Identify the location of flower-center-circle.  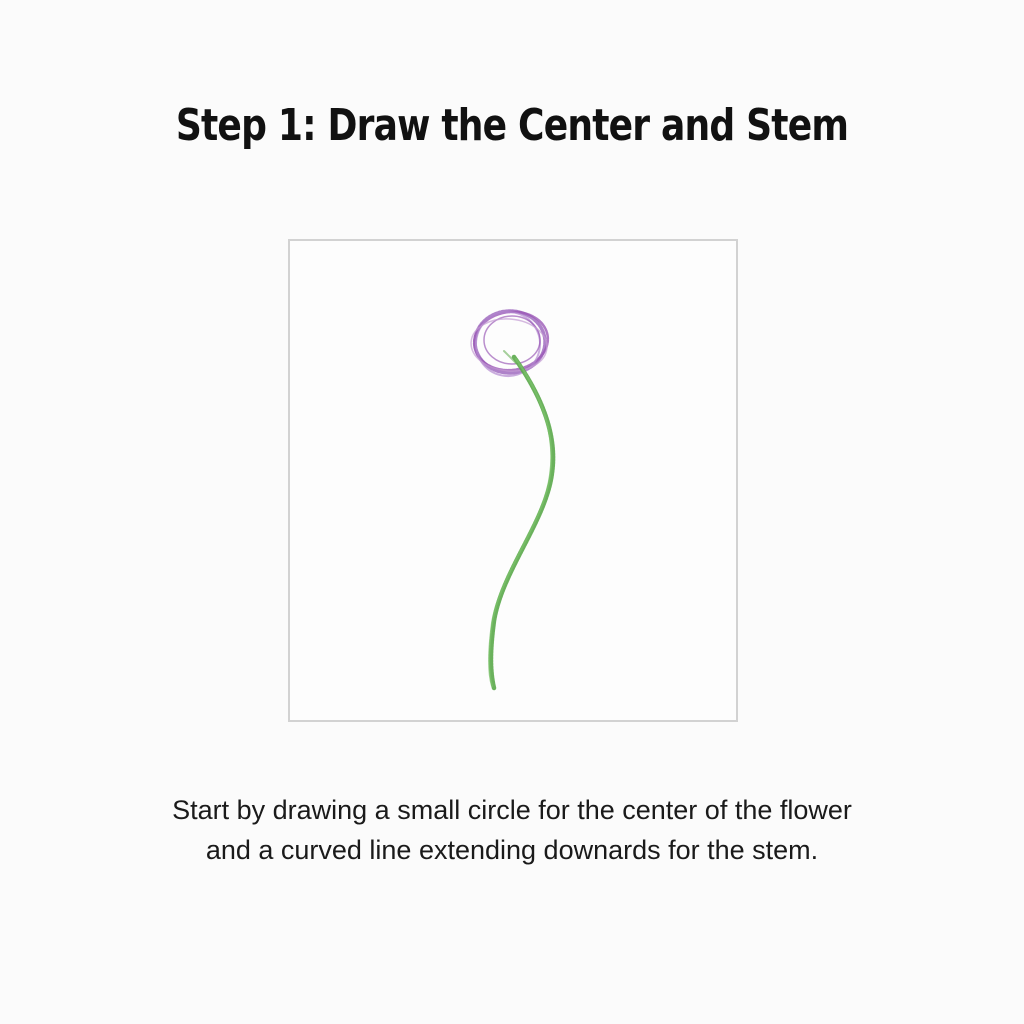
(510, 343).